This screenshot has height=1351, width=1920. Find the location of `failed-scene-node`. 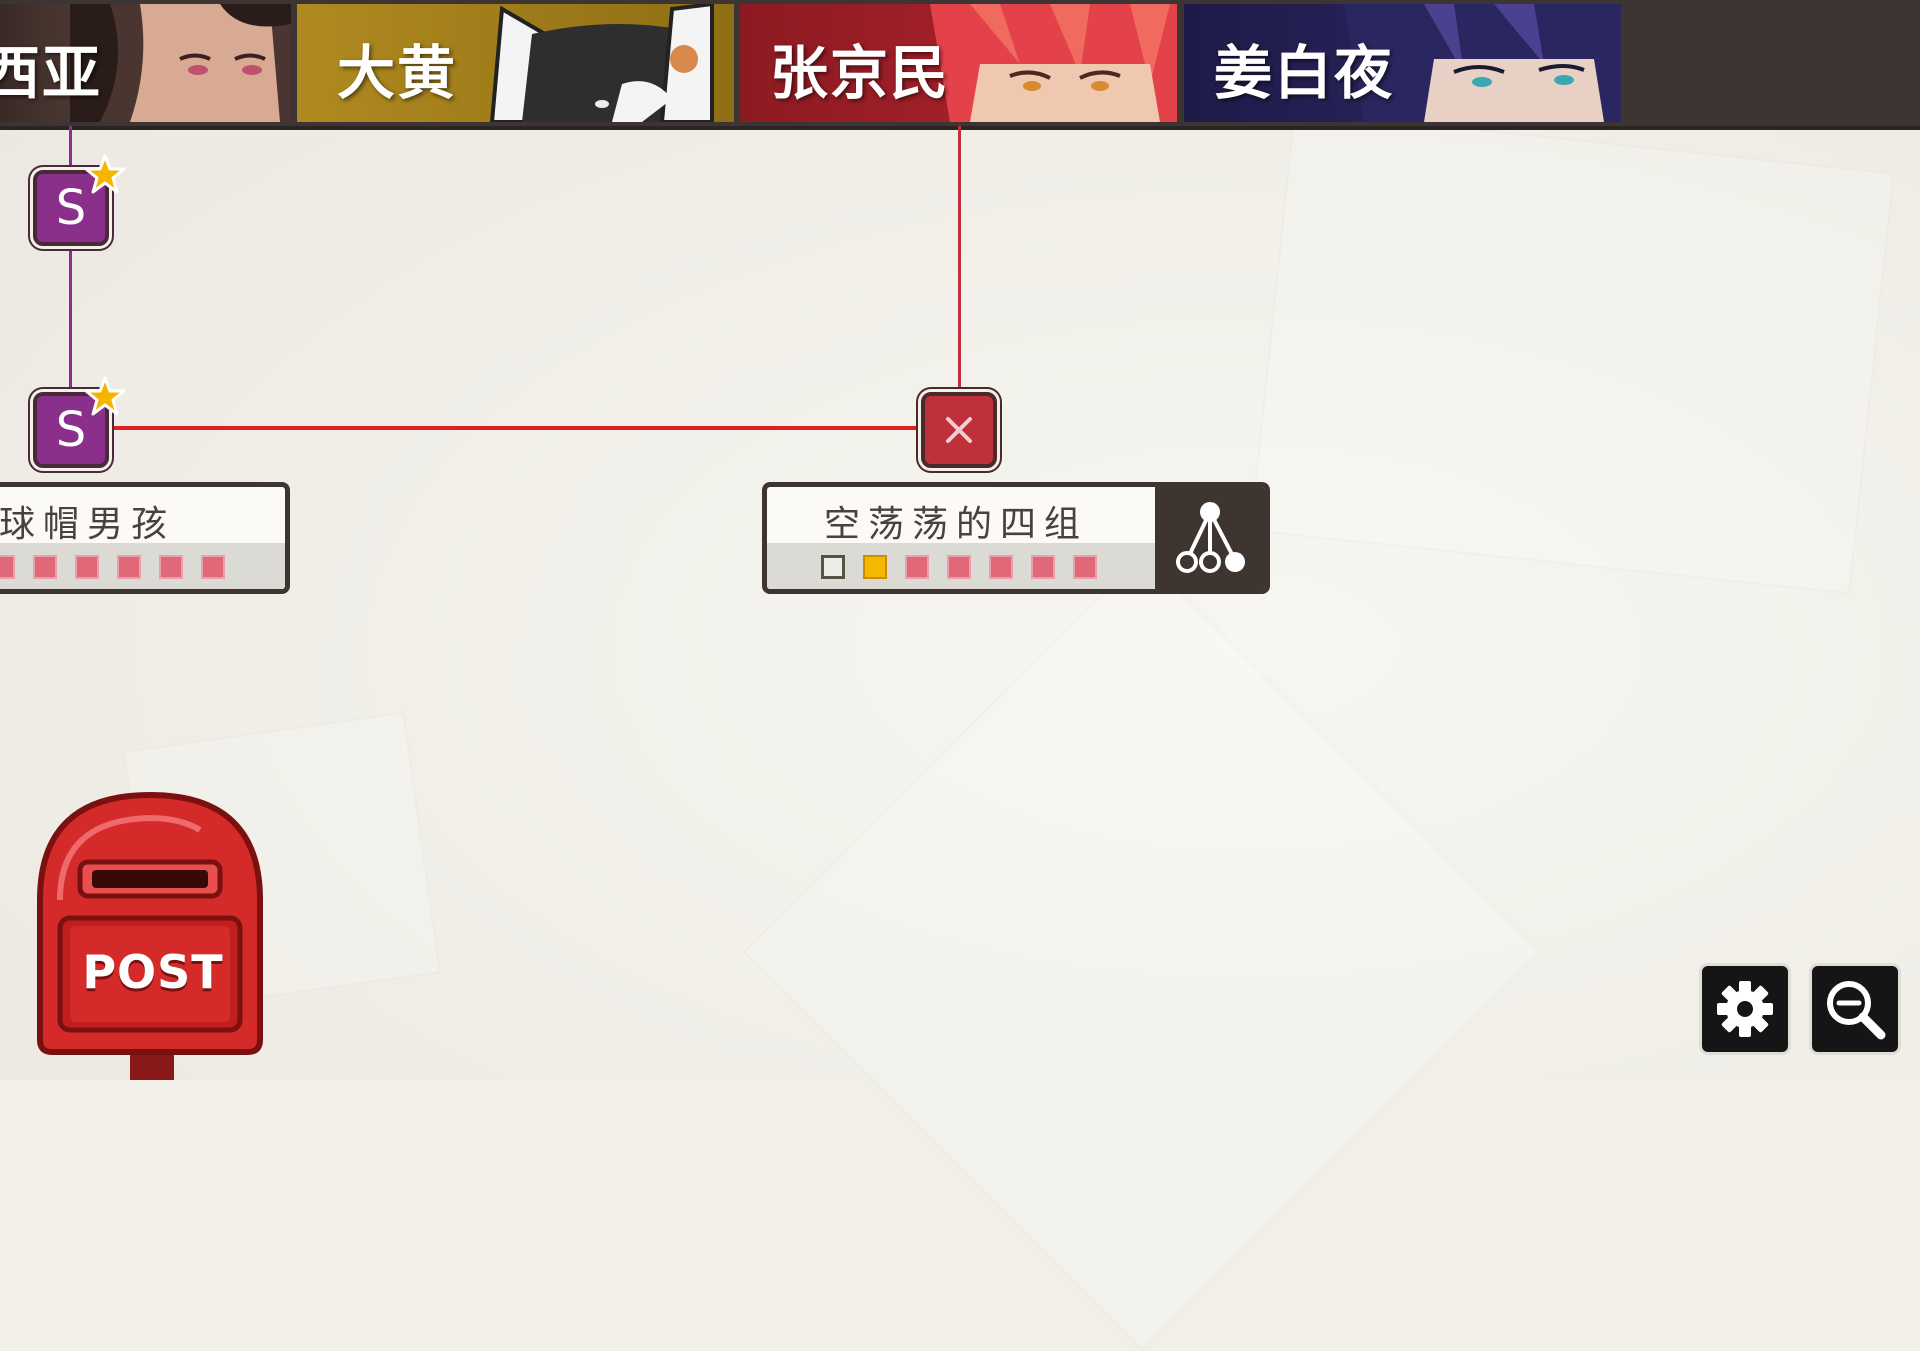

failed-scene-node is located at coordinates (959, 430).